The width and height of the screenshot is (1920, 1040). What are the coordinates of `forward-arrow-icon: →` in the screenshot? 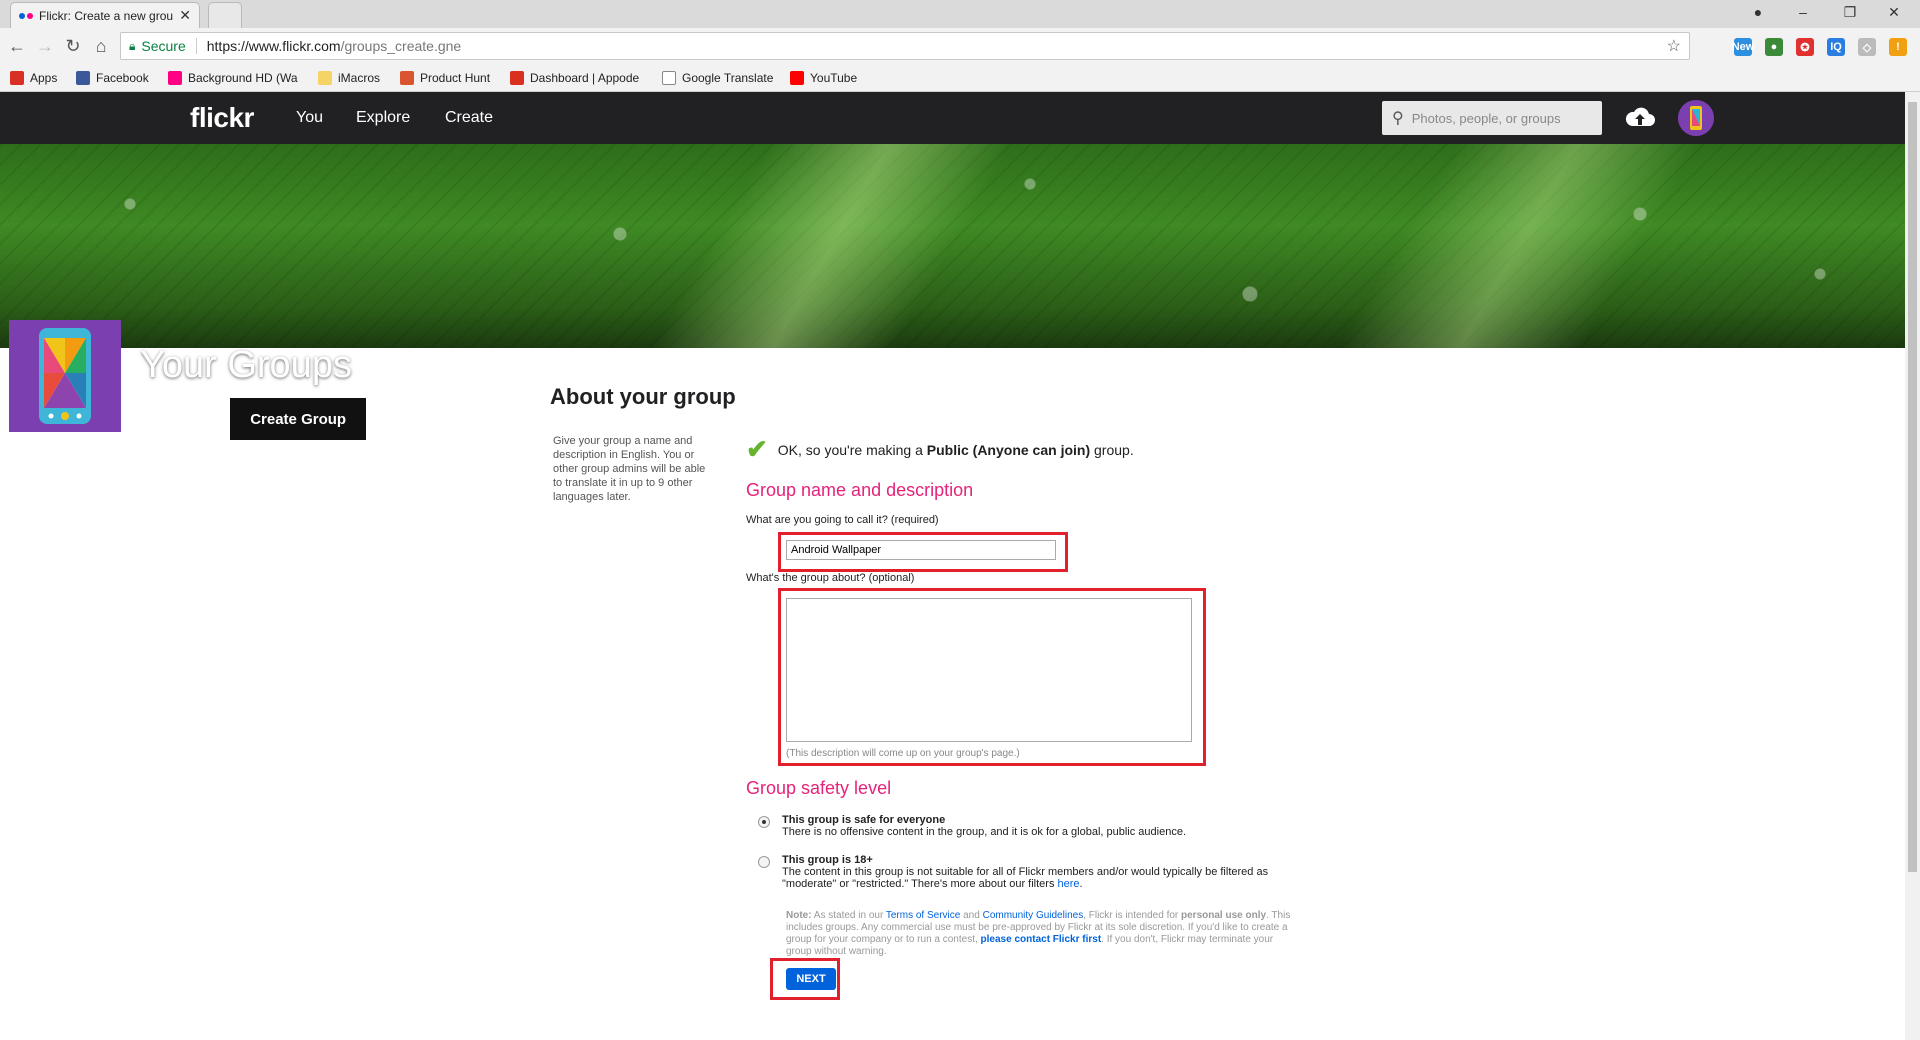 It's located at (45, 46).